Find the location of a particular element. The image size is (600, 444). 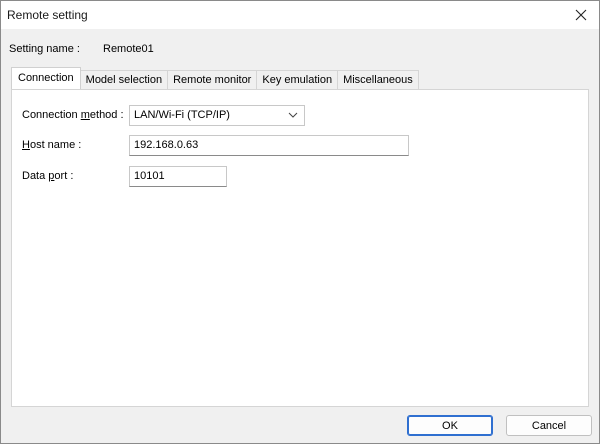

setting-name-label: Setting name : is located at coordinates (44, 49).